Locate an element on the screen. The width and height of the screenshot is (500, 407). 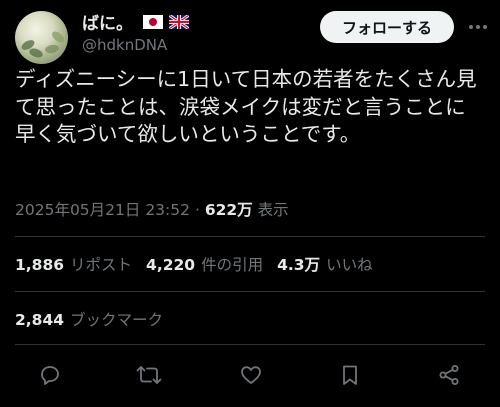
views-count: 622万 is located at coordinates (228, 210).